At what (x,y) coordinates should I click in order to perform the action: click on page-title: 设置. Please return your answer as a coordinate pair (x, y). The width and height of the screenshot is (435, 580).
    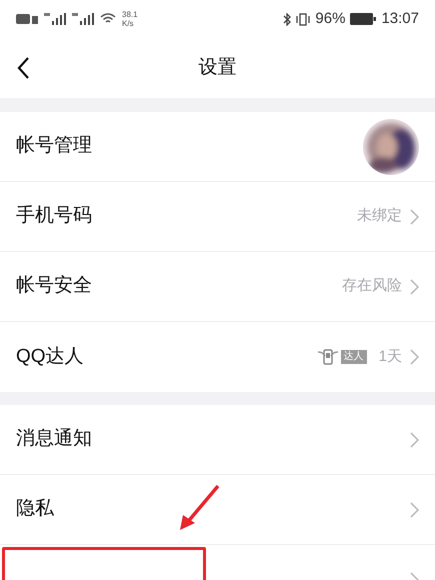
    Looking at the image, I should click on (217, 68).